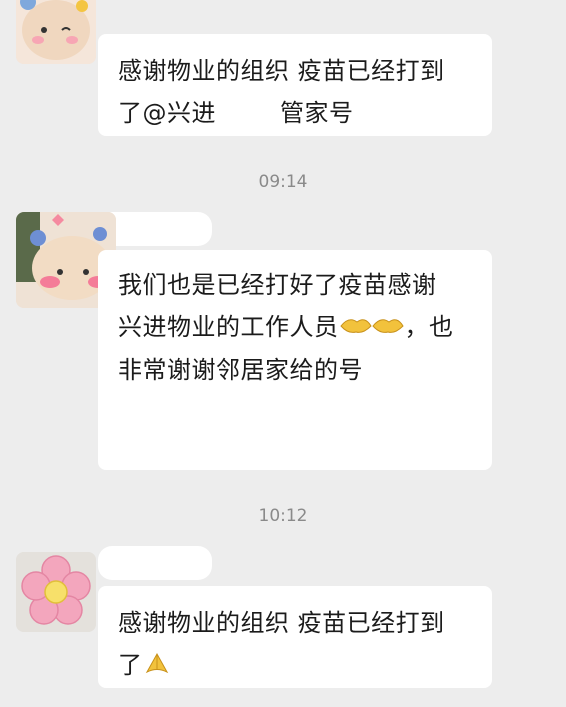 This screenshot has width=566, height=707. Describe the element at coordinates (283, 182) in the screenshot. I see `timestamp: 09:14` at that location.